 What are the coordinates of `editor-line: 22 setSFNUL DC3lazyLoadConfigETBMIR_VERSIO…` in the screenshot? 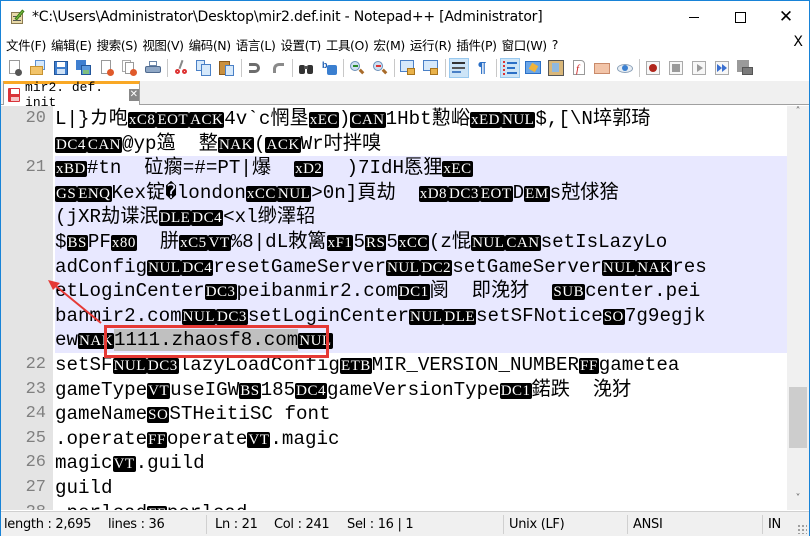 It's located at (406, 365).